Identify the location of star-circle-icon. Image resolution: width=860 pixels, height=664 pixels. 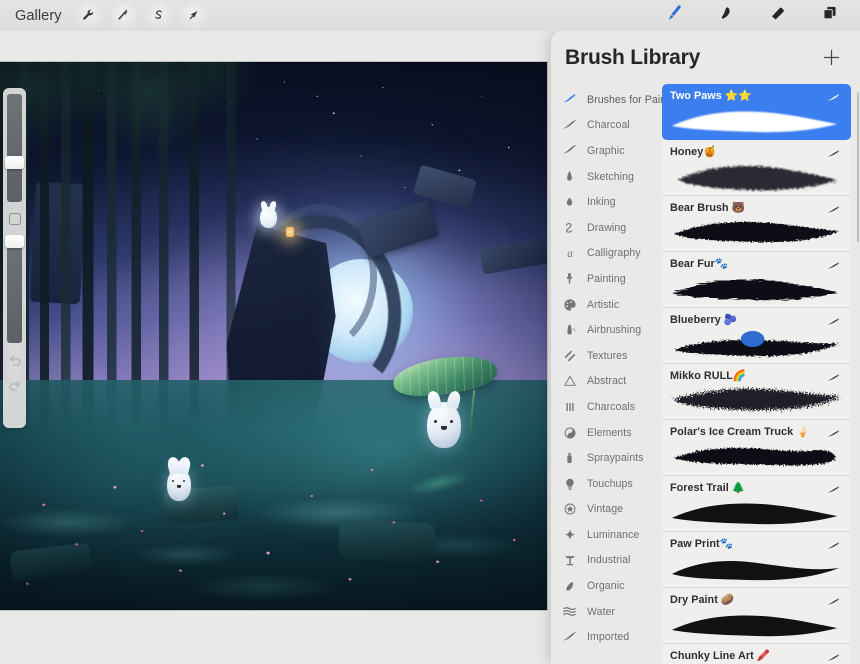
(569, 509).